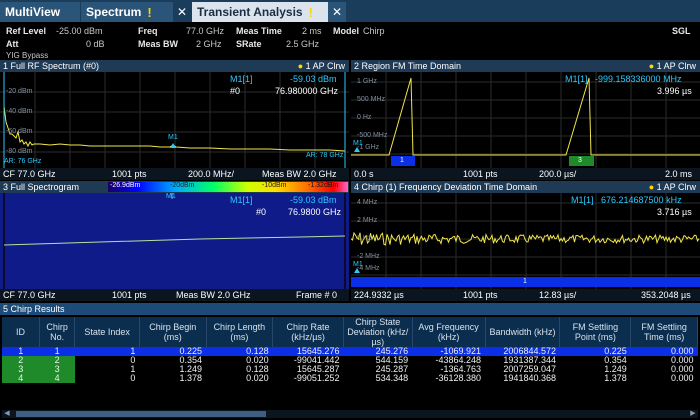 The height and width of the screenshot is (420, 700). I want to click on trace-mode-text: 1 AP Clrw, so click(325, 66).